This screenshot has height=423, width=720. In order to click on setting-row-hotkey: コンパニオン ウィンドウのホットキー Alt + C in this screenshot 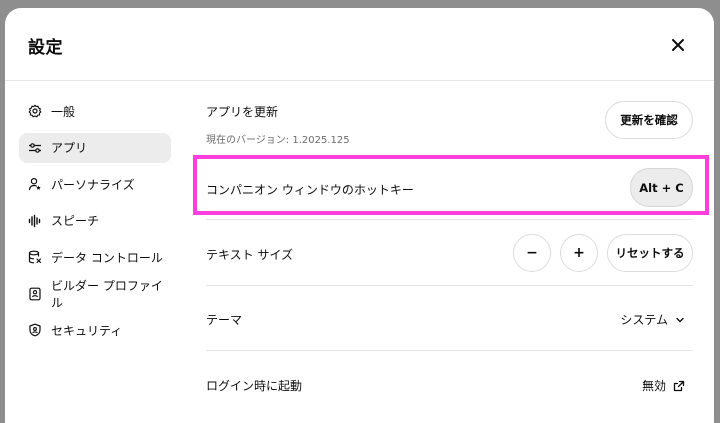, I will do `click(449, 188)`.